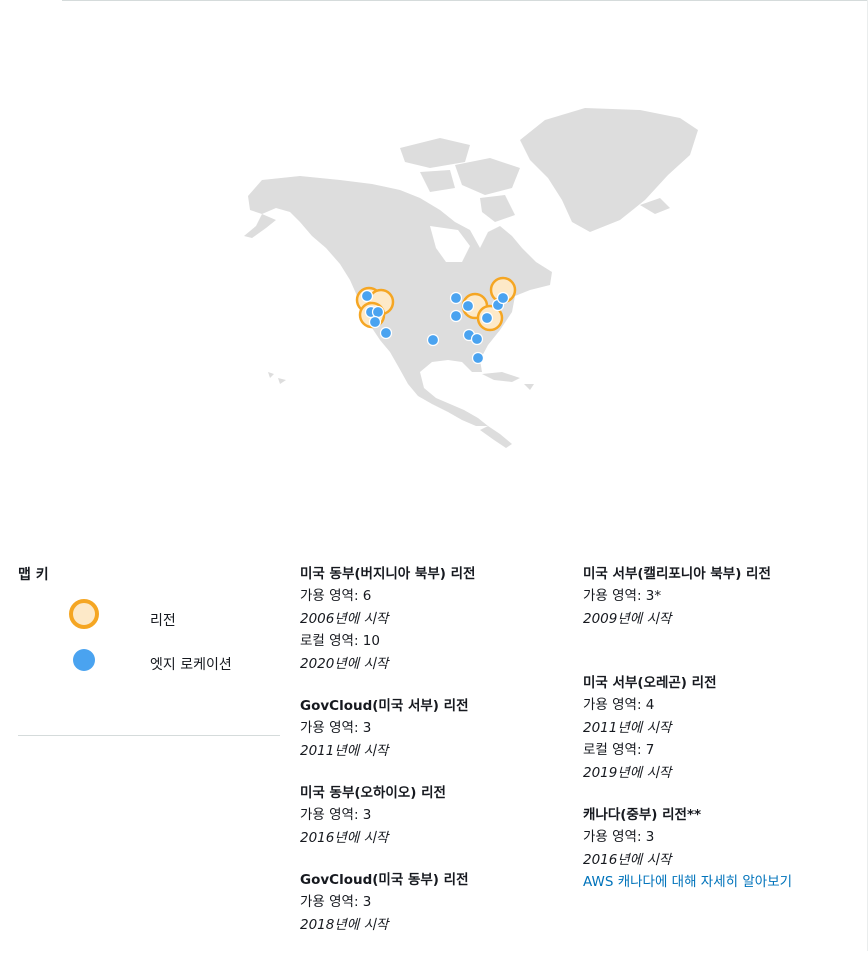  Describe the element at coordinates (627, 618) in the screenshot. I see `launch-year: 2009년에 시작` at that location.